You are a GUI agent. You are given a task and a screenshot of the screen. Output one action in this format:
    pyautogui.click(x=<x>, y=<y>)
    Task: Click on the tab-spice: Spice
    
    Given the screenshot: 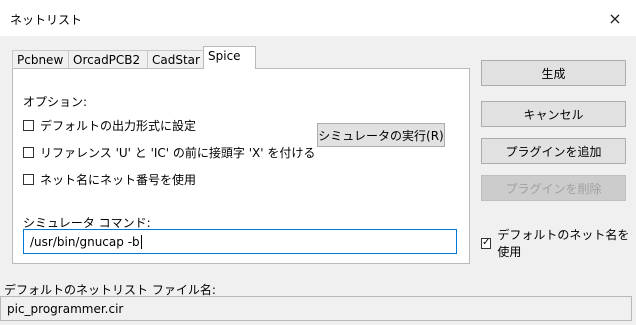 What is the action you would take?
    pyautogui.click(x=229, y=57)
    